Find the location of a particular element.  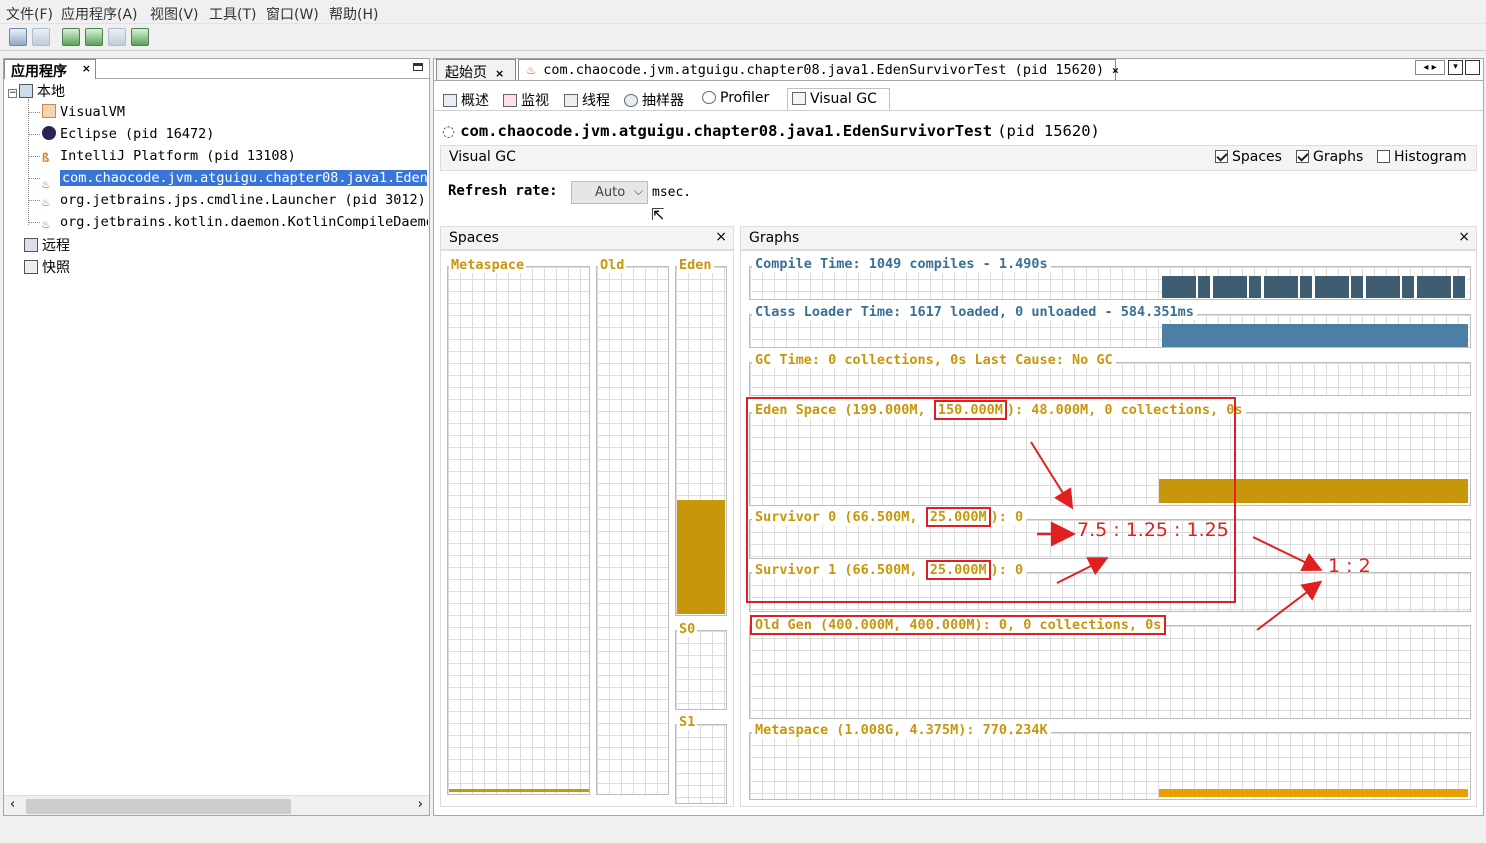

refresh-rate-value: Auto is located at coordinates (610, 192).